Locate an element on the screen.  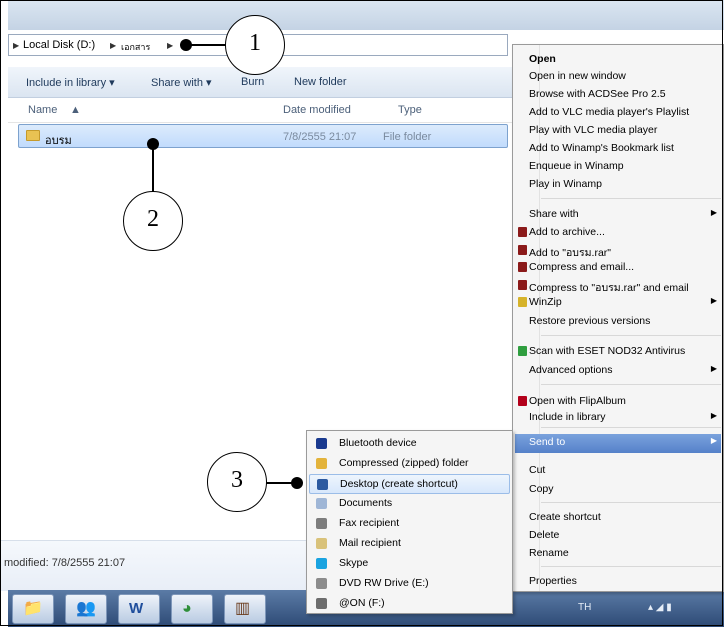
send-to-item: Mail recipient is located at coordinates (409, 544).